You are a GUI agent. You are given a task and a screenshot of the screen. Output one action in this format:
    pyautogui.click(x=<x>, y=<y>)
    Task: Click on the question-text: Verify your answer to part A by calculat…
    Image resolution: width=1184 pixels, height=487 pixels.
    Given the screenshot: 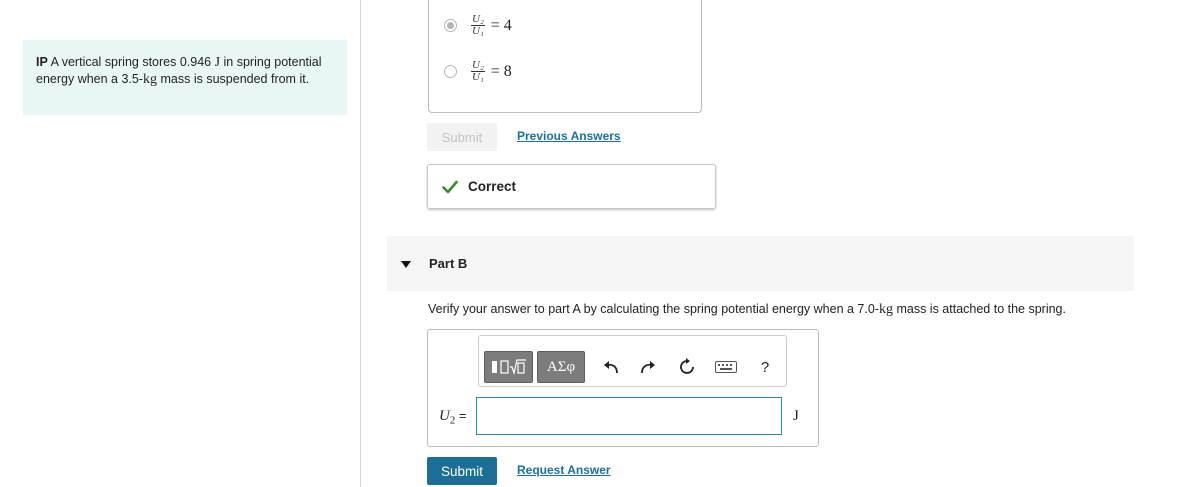 What is the action you would take?
    pyautogui.click(x=747, y=310)
    